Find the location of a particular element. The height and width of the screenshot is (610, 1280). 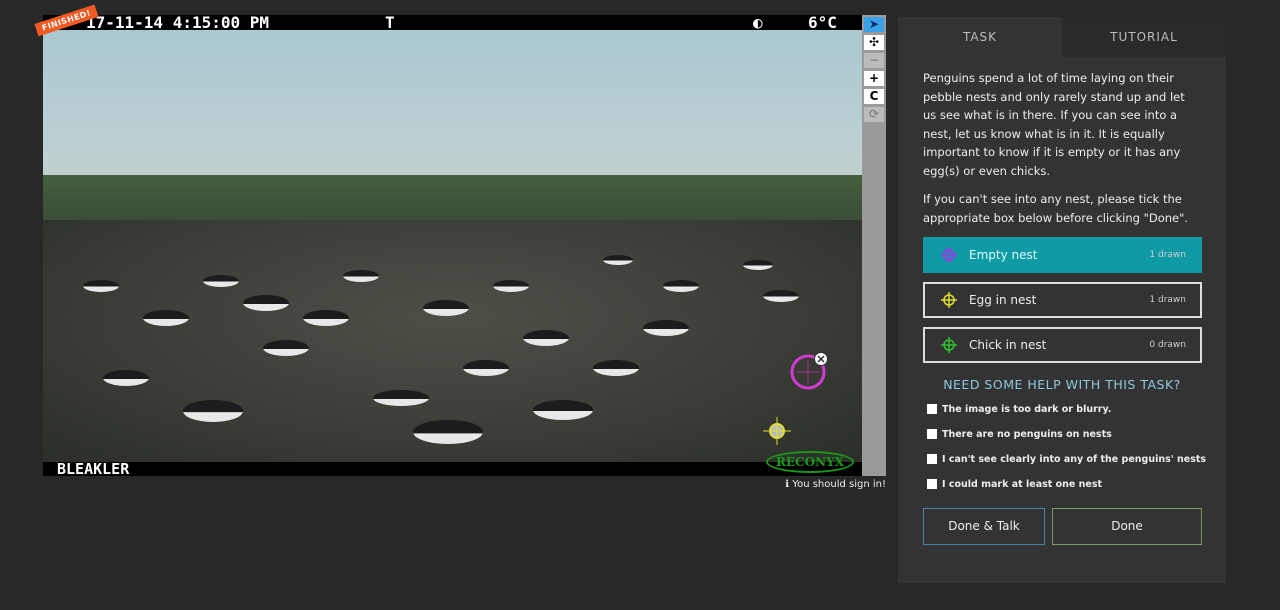

empty-nest-tool: Empty nest 1 drawn is located at coordinates (1062, 255).